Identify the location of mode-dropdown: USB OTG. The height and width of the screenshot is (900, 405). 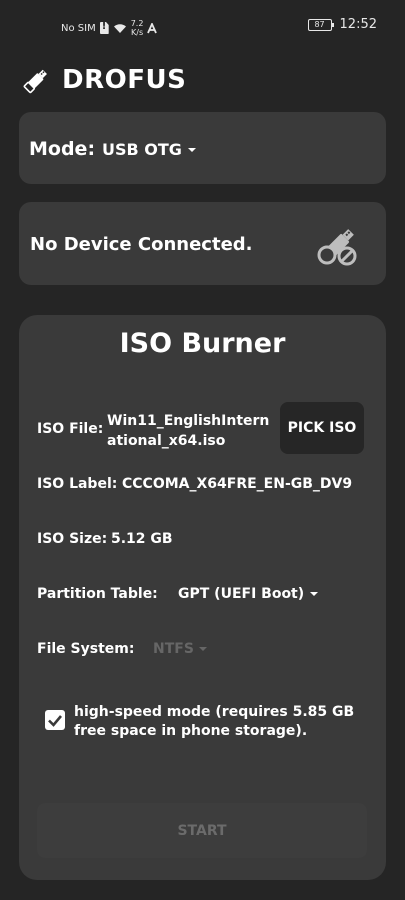
(149, 149).